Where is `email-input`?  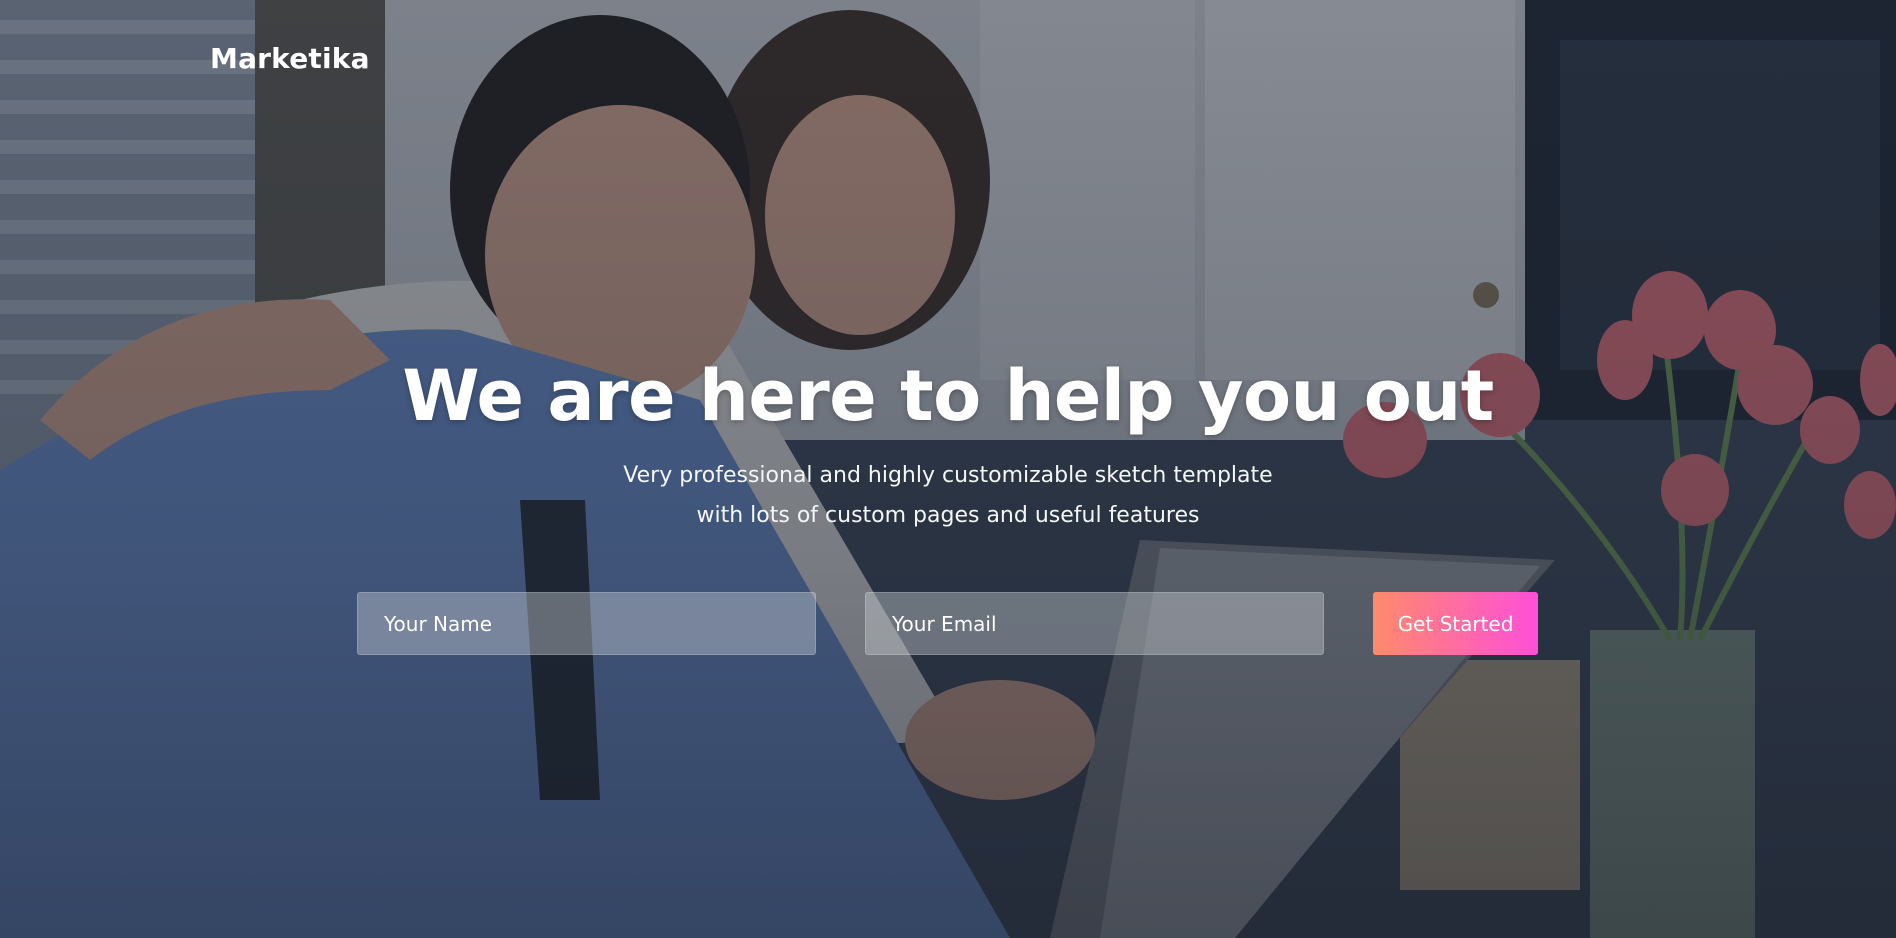
email-input is located at coordinates (1094, 623).